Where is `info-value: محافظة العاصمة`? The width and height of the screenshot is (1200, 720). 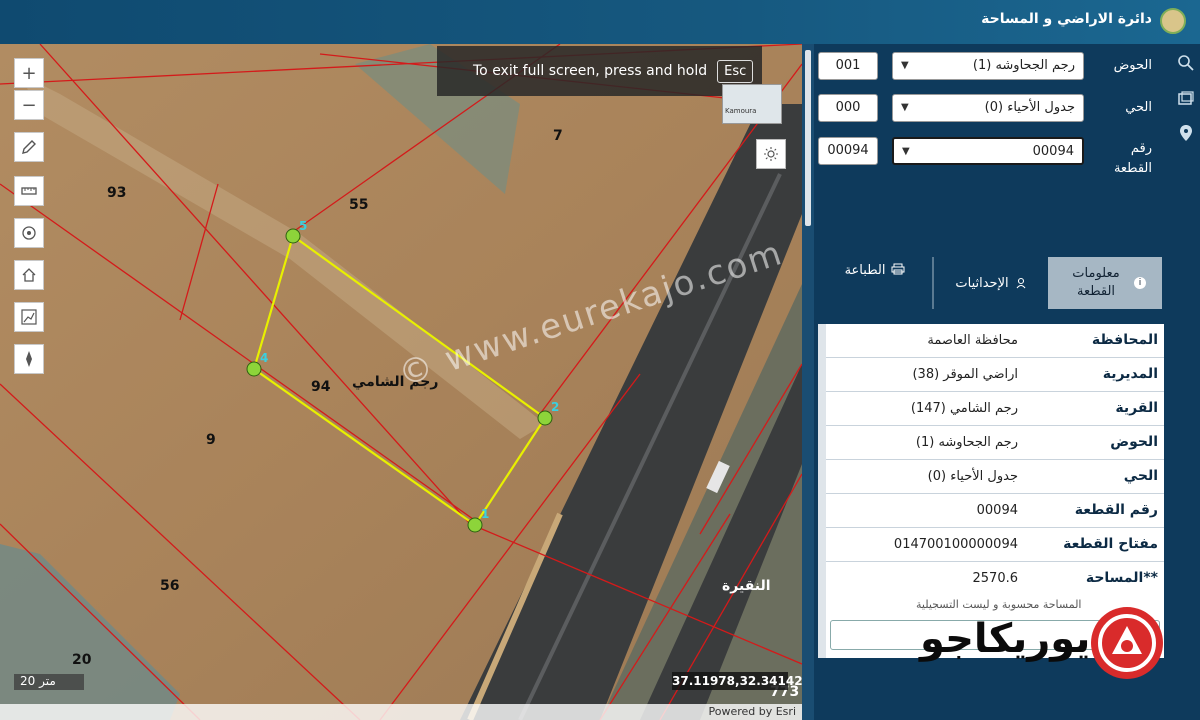
info-value: محافظة العاصمة is located at coordinates (972, 340).